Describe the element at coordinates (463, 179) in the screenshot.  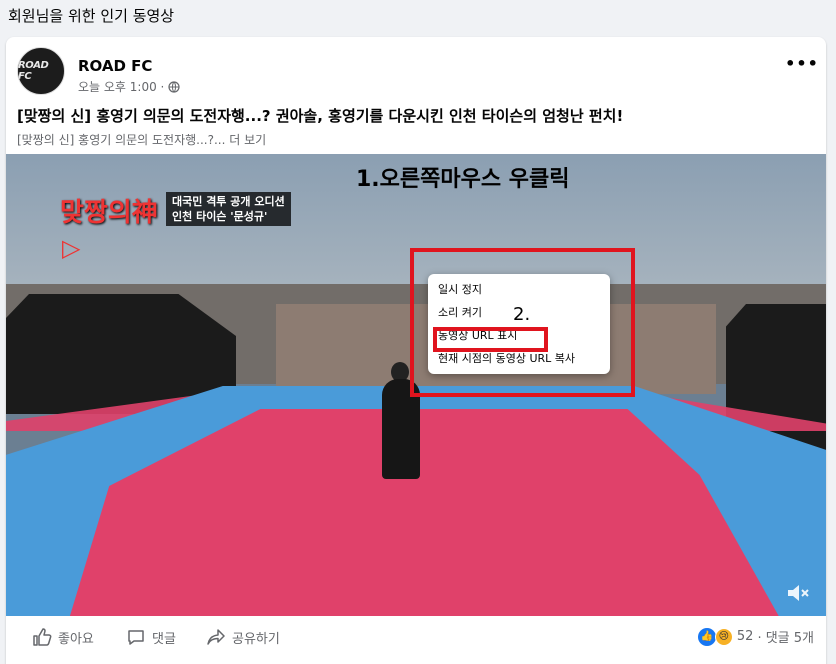
I see `annotation-step-1: 1.오른쪽마우스 우클릭` at that location.